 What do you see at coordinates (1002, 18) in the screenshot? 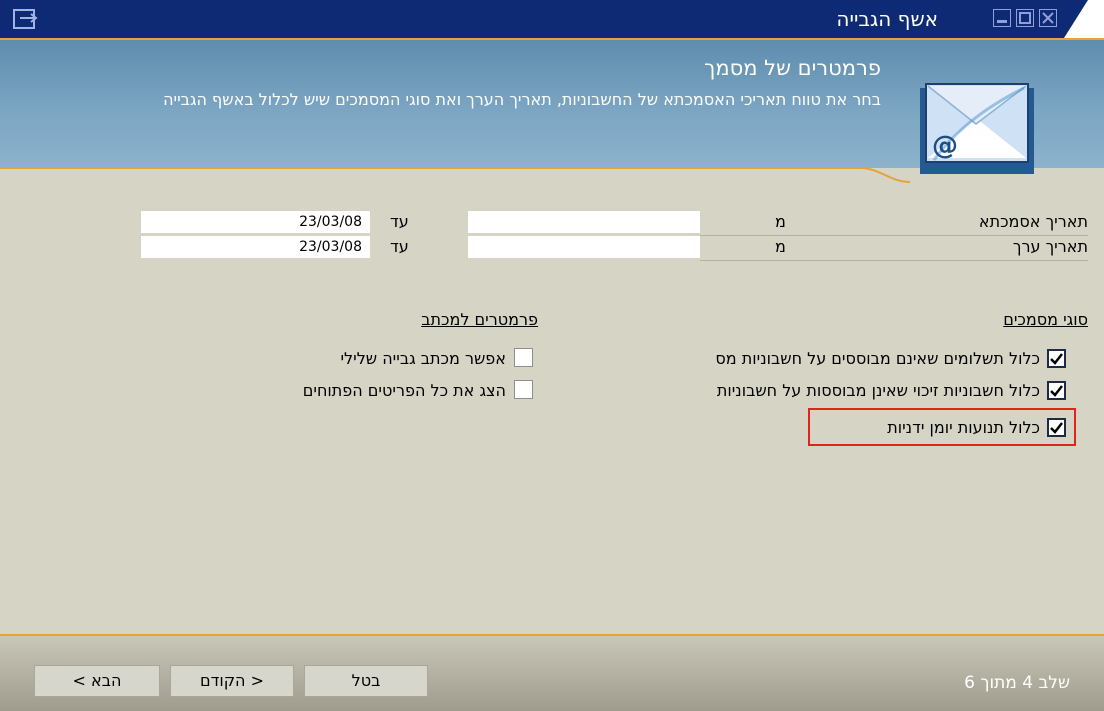
I see `minimize-button` at bounding box center [1002, 18].